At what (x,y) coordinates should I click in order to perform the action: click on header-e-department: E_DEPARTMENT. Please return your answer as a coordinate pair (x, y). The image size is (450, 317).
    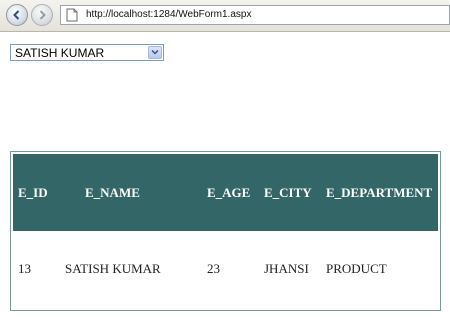
    Looking at the image, I should click on (379, 192).